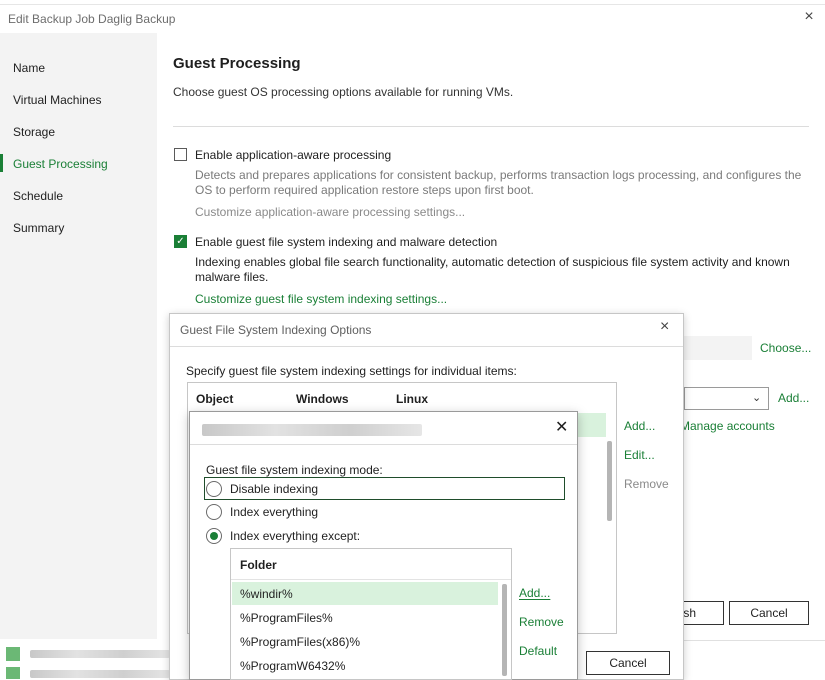  I want to click on active-indicator, so click(1, 163).